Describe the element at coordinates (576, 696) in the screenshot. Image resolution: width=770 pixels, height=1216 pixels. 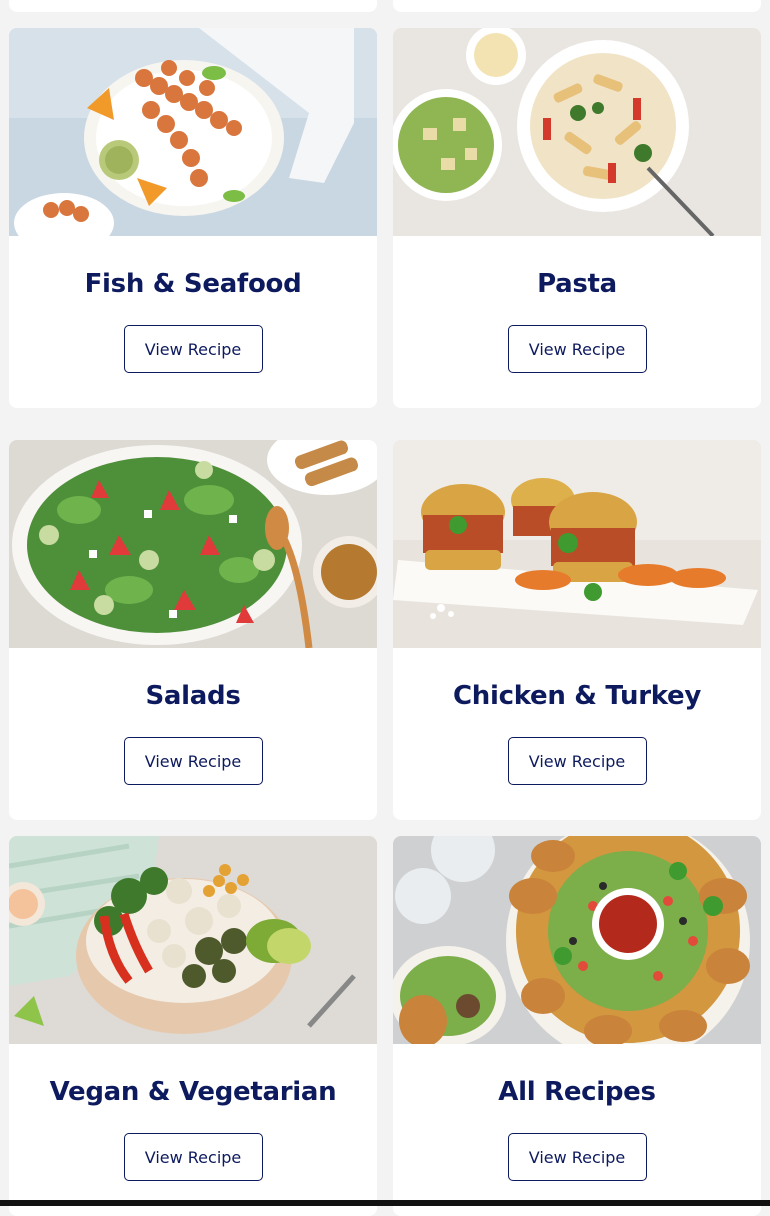
I see `category-title: Chicken & Turkey` at that location.